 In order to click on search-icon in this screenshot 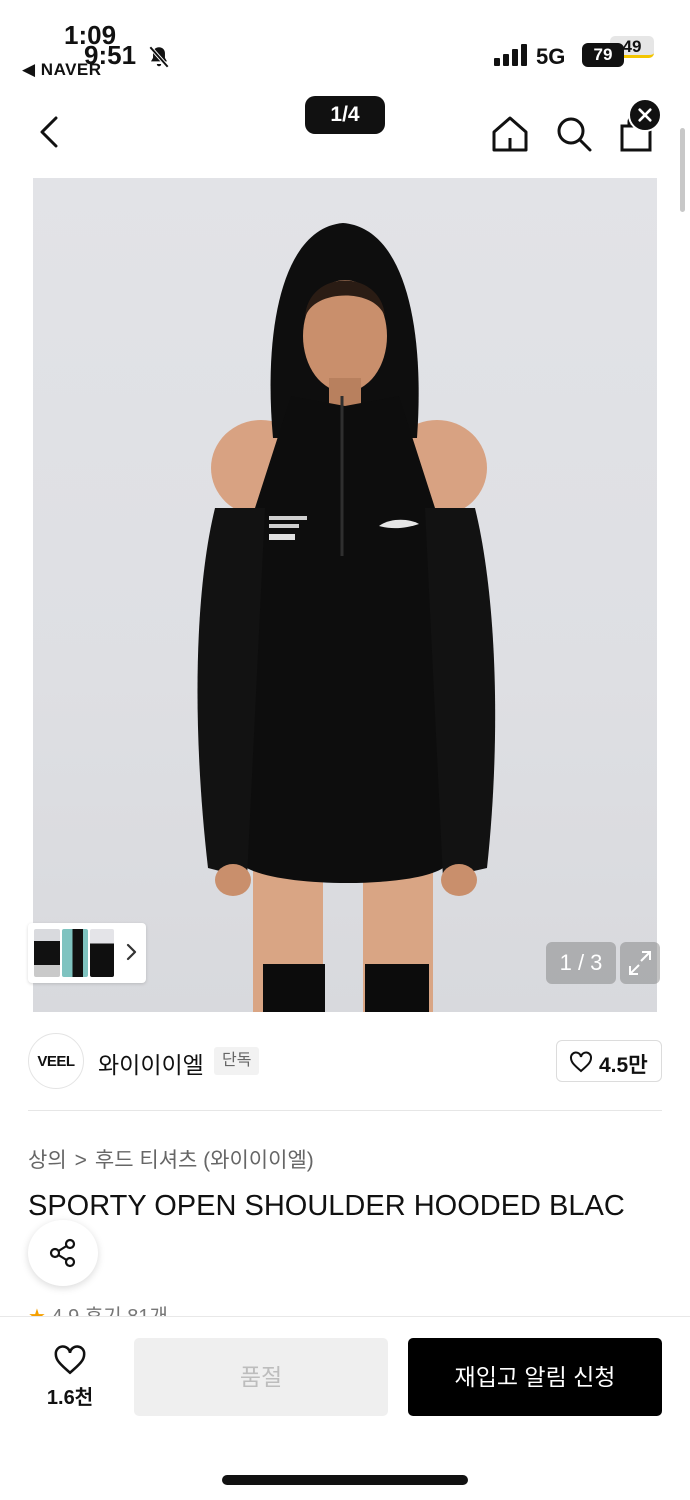, I will do `click(574, 134)`.